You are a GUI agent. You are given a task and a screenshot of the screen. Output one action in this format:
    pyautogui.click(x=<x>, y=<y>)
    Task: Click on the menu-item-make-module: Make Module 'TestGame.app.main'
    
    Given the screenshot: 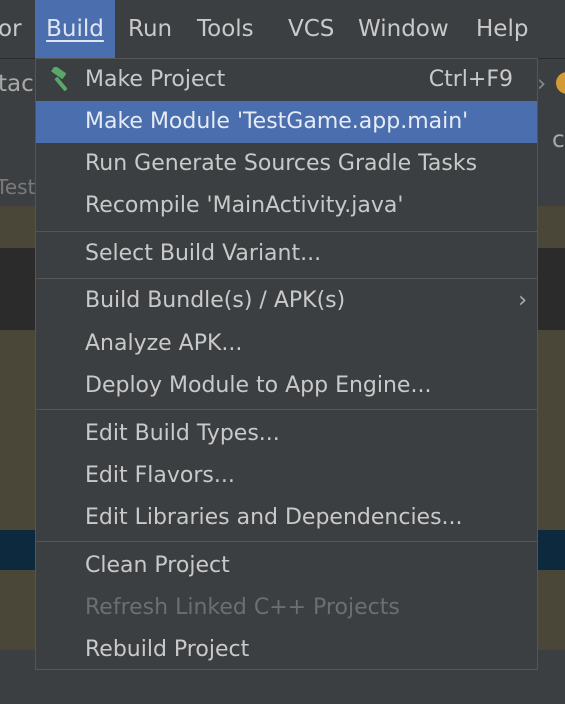 What is the action you would take?
    pyautogui.click(x=286, y=122)
    